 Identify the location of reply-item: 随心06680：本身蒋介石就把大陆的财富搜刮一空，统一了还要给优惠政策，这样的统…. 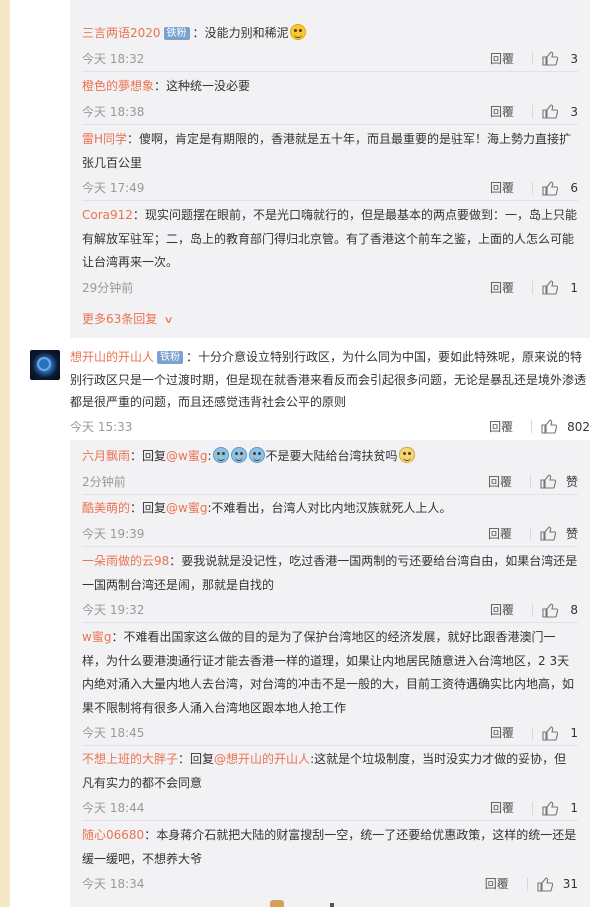
(330, 860).